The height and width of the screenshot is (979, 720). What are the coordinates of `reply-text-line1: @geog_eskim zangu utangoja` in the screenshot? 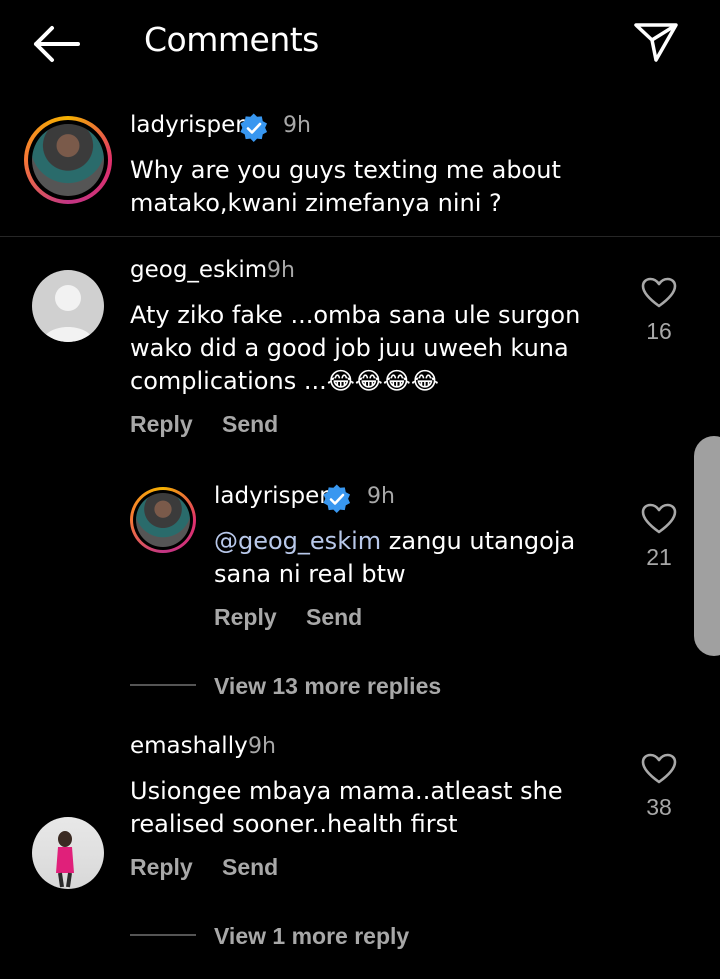 It's located at (394, 541).